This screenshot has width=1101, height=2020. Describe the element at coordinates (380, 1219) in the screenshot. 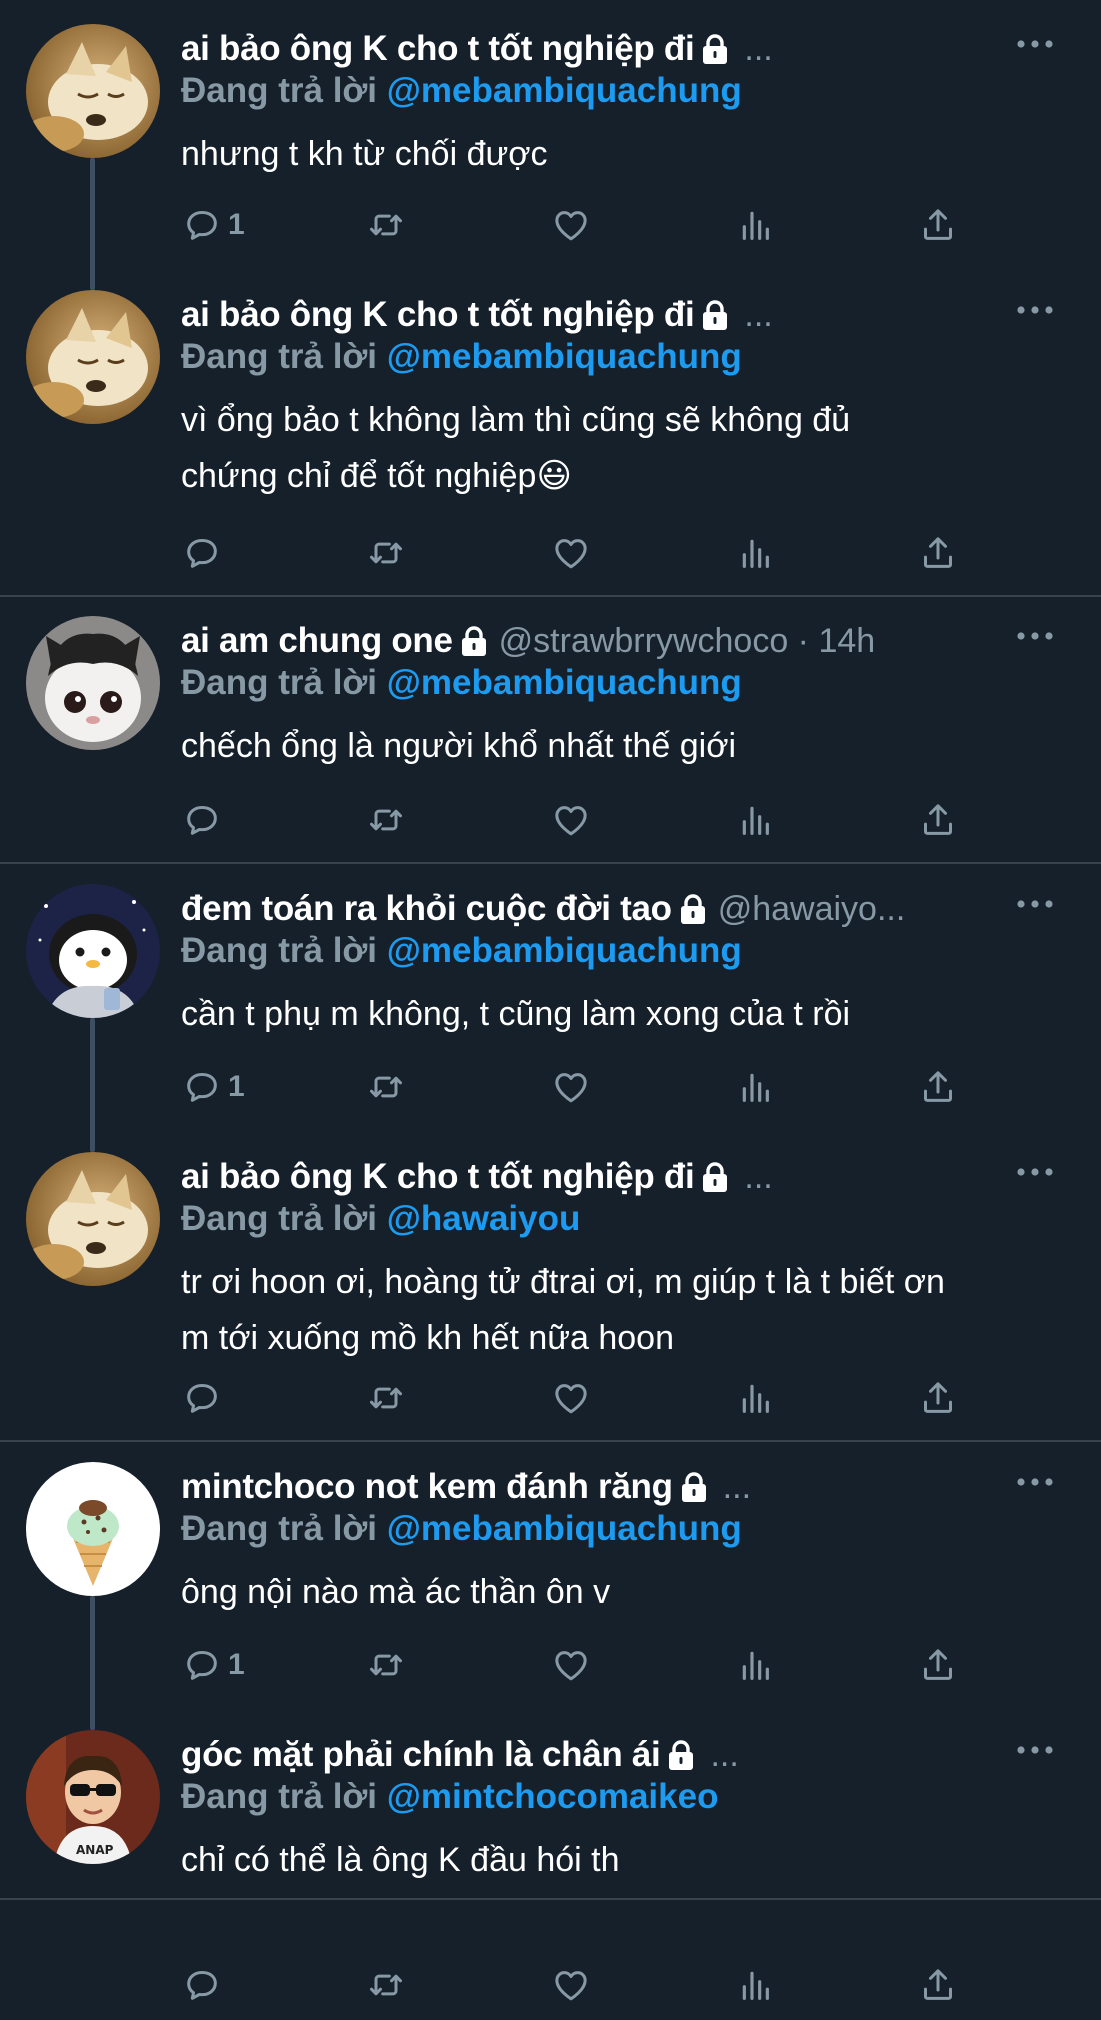

I see `replying-to: Đang trả lời @hawaiyou` at that location.